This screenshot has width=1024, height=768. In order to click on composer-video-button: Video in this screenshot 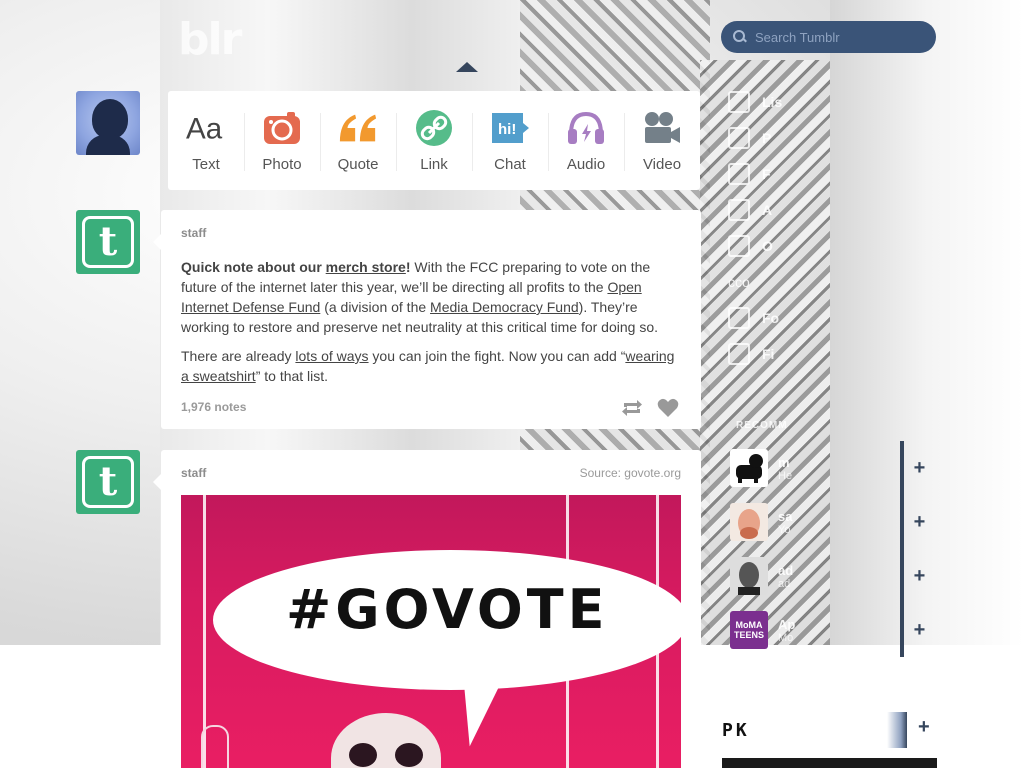, I will do `click(662, 140)`.